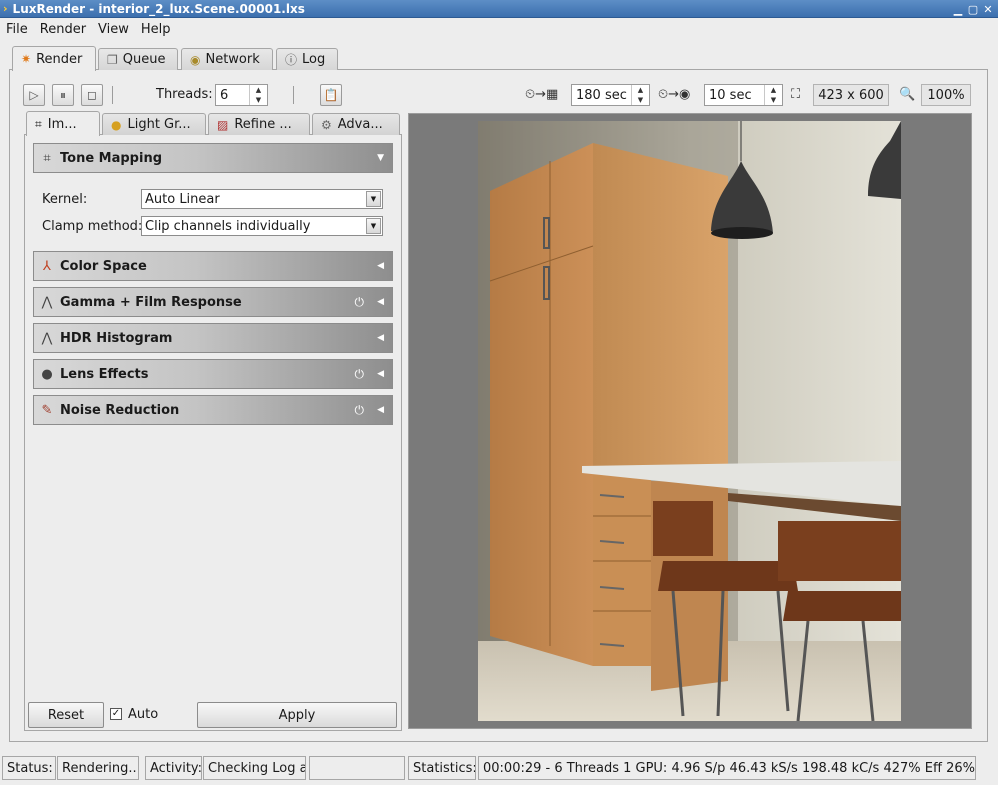  What do you see at coordinates (254, 768) in the screenshot?
I see `activity-value: Checking Log ac` at bounding box center [254, 768].